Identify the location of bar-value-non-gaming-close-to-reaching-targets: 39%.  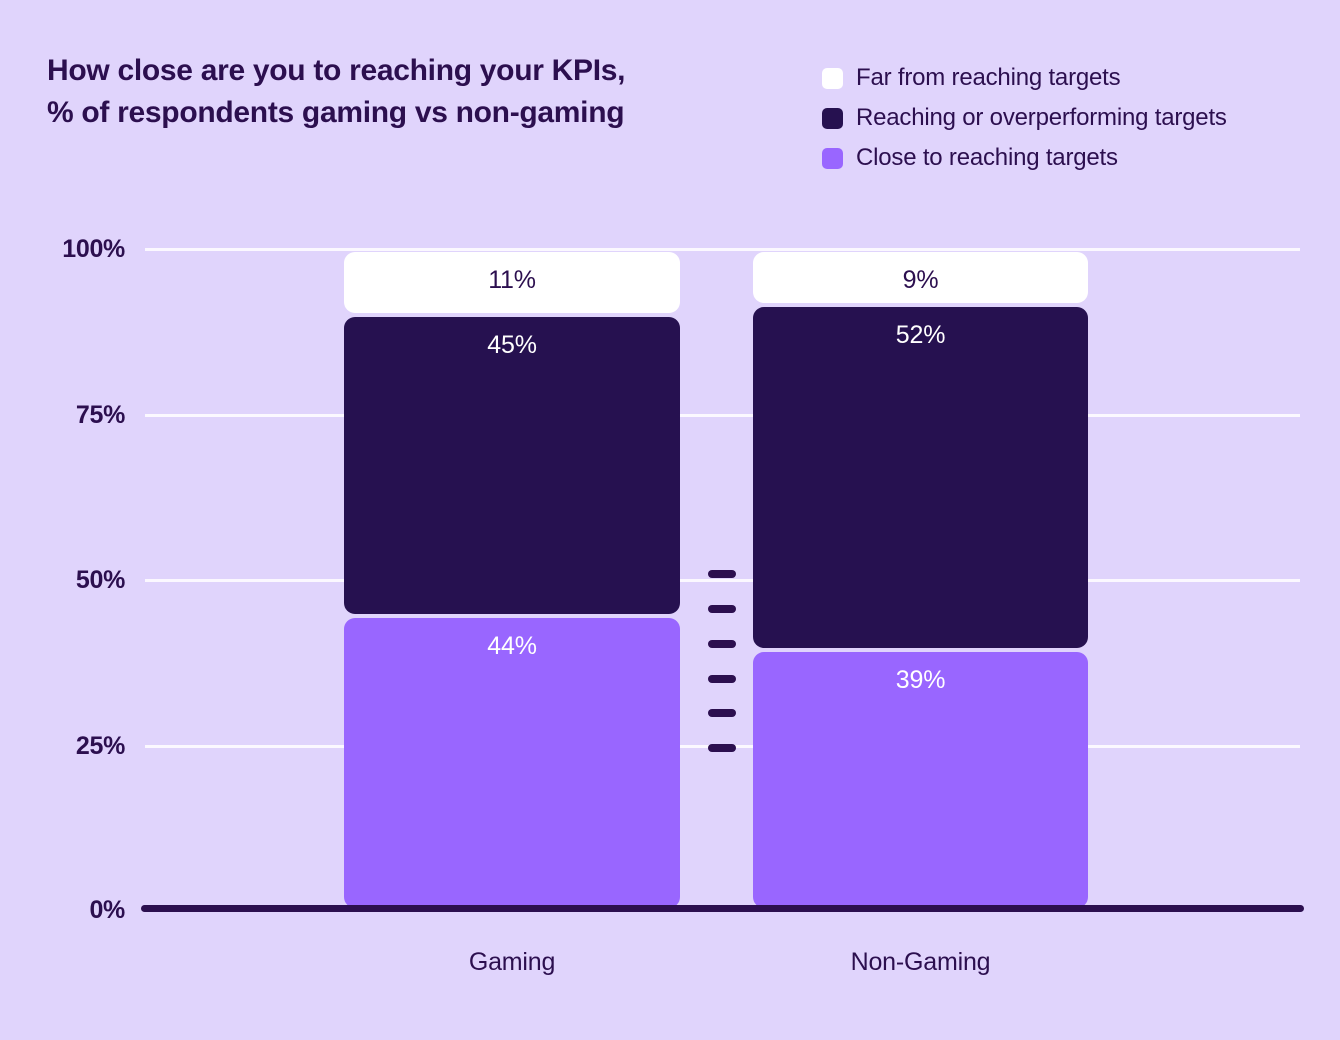
(920, 680).